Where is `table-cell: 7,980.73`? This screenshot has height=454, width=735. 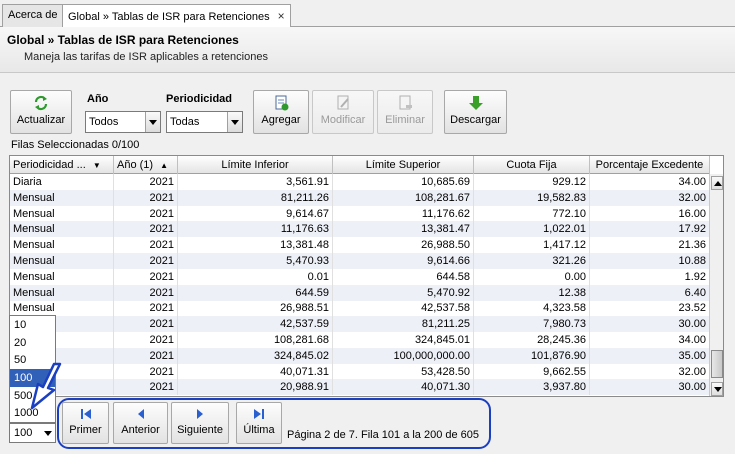
table-cell: 7,980.73 is located at coordinates (532, 324).